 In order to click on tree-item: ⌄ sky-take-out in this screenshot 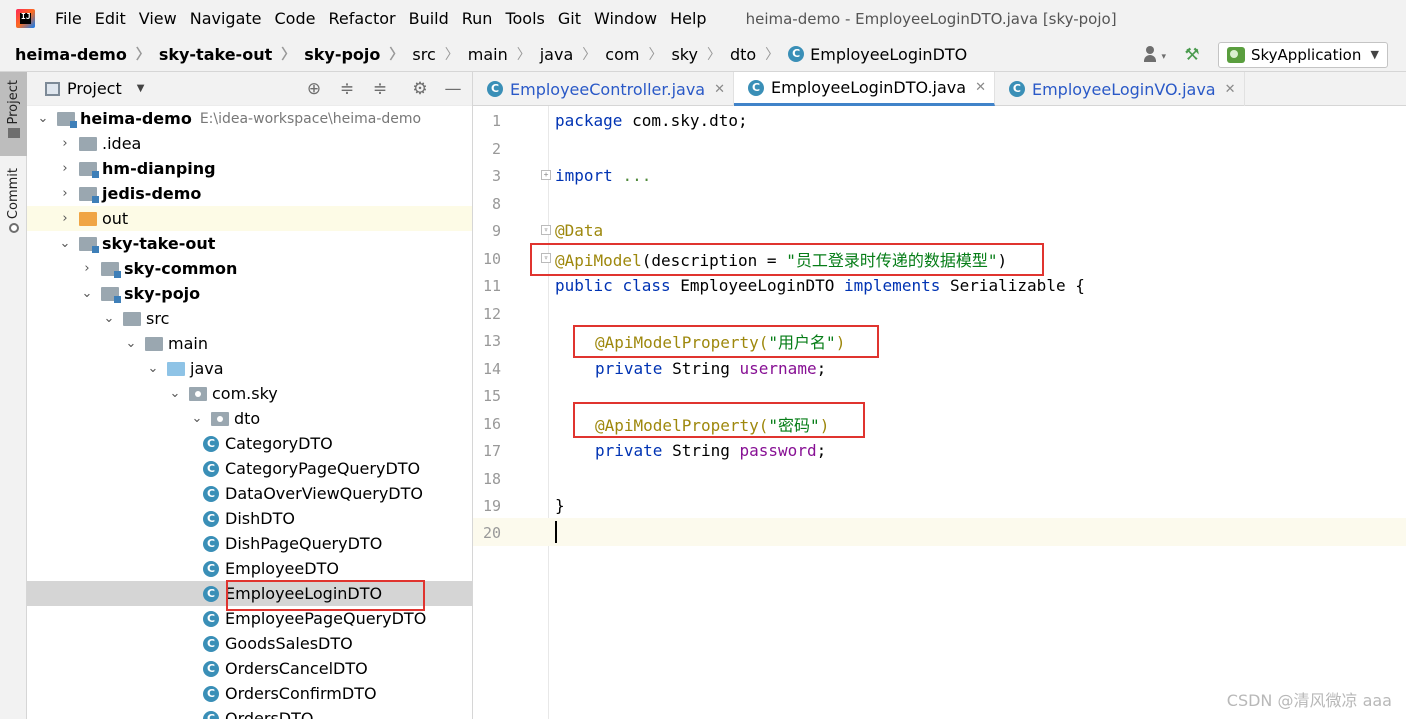, I will do `click(249, 243)`.